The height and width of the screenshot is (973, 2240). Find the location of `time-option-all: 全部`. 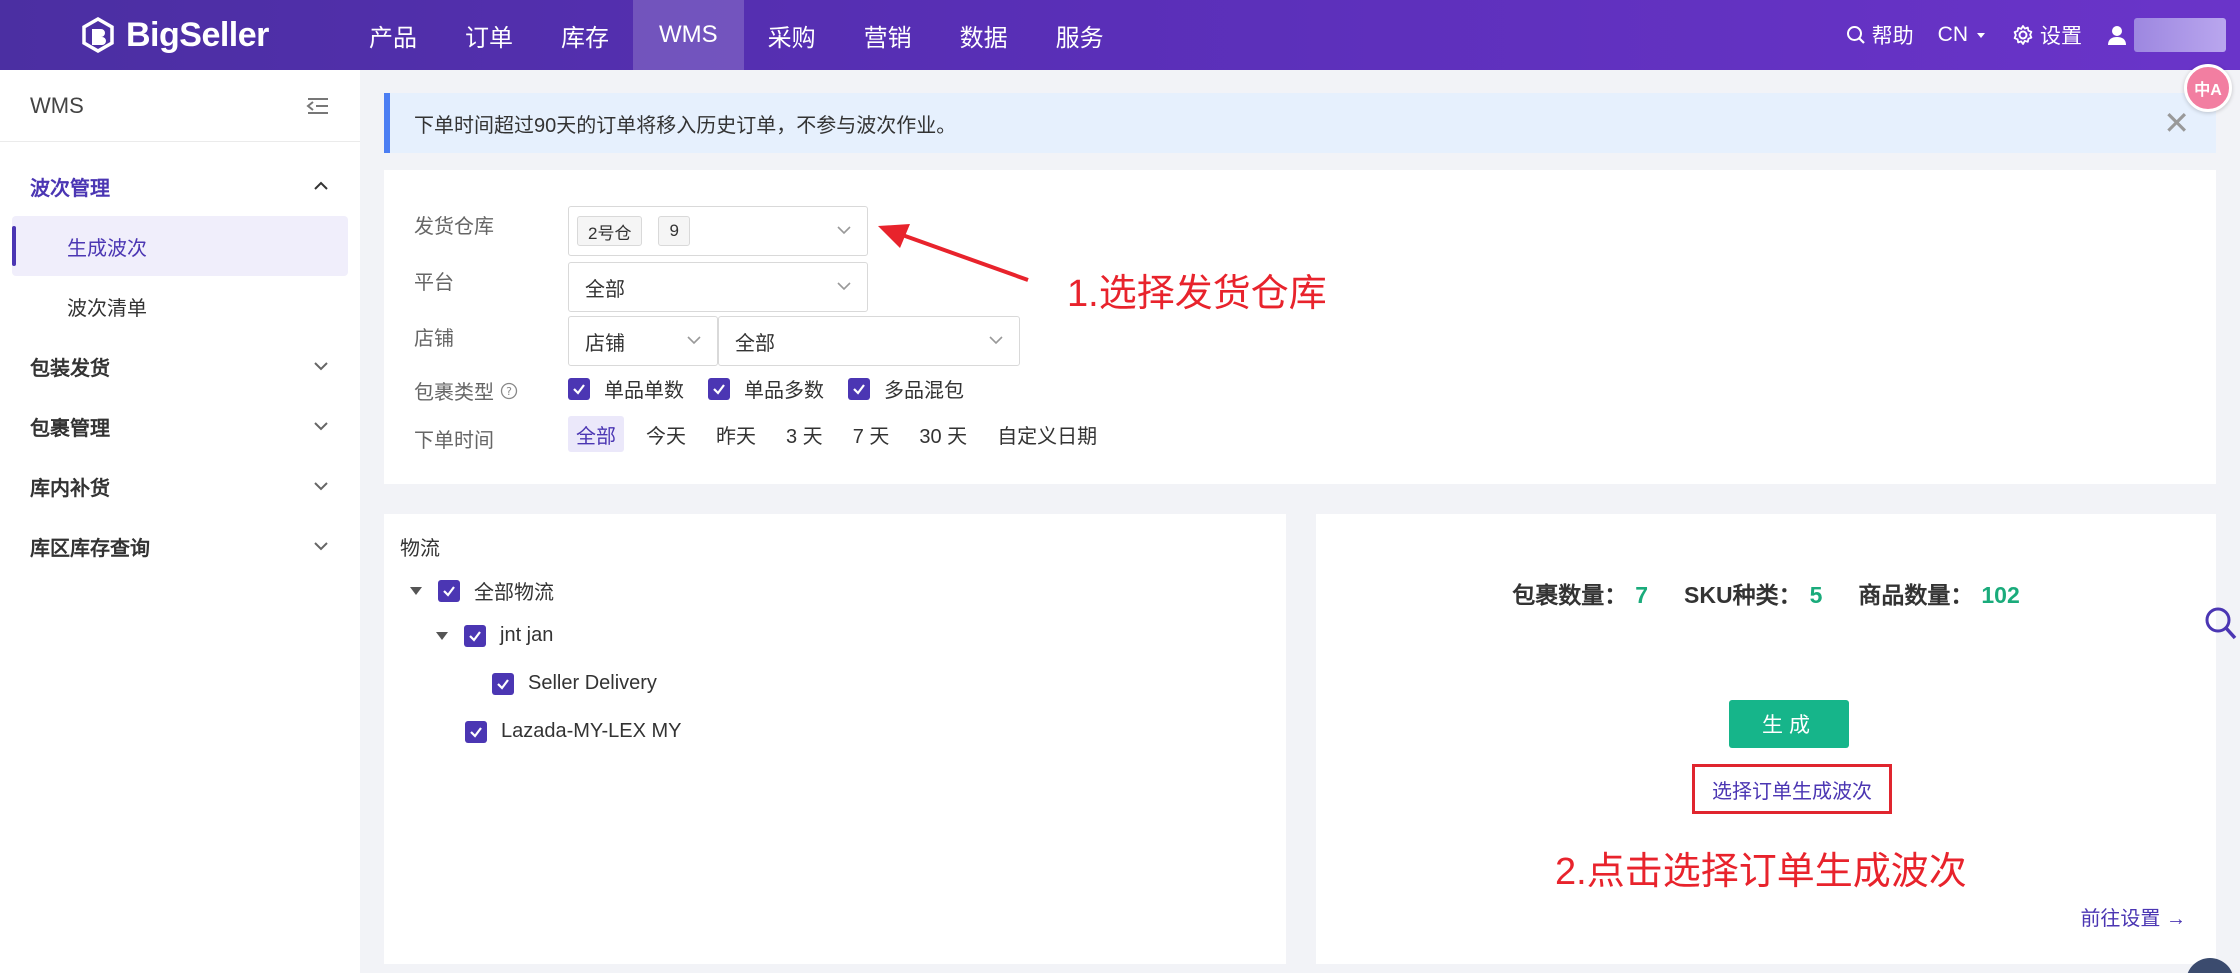

time-option-all: 全部 is located at coordinates (596, 434).